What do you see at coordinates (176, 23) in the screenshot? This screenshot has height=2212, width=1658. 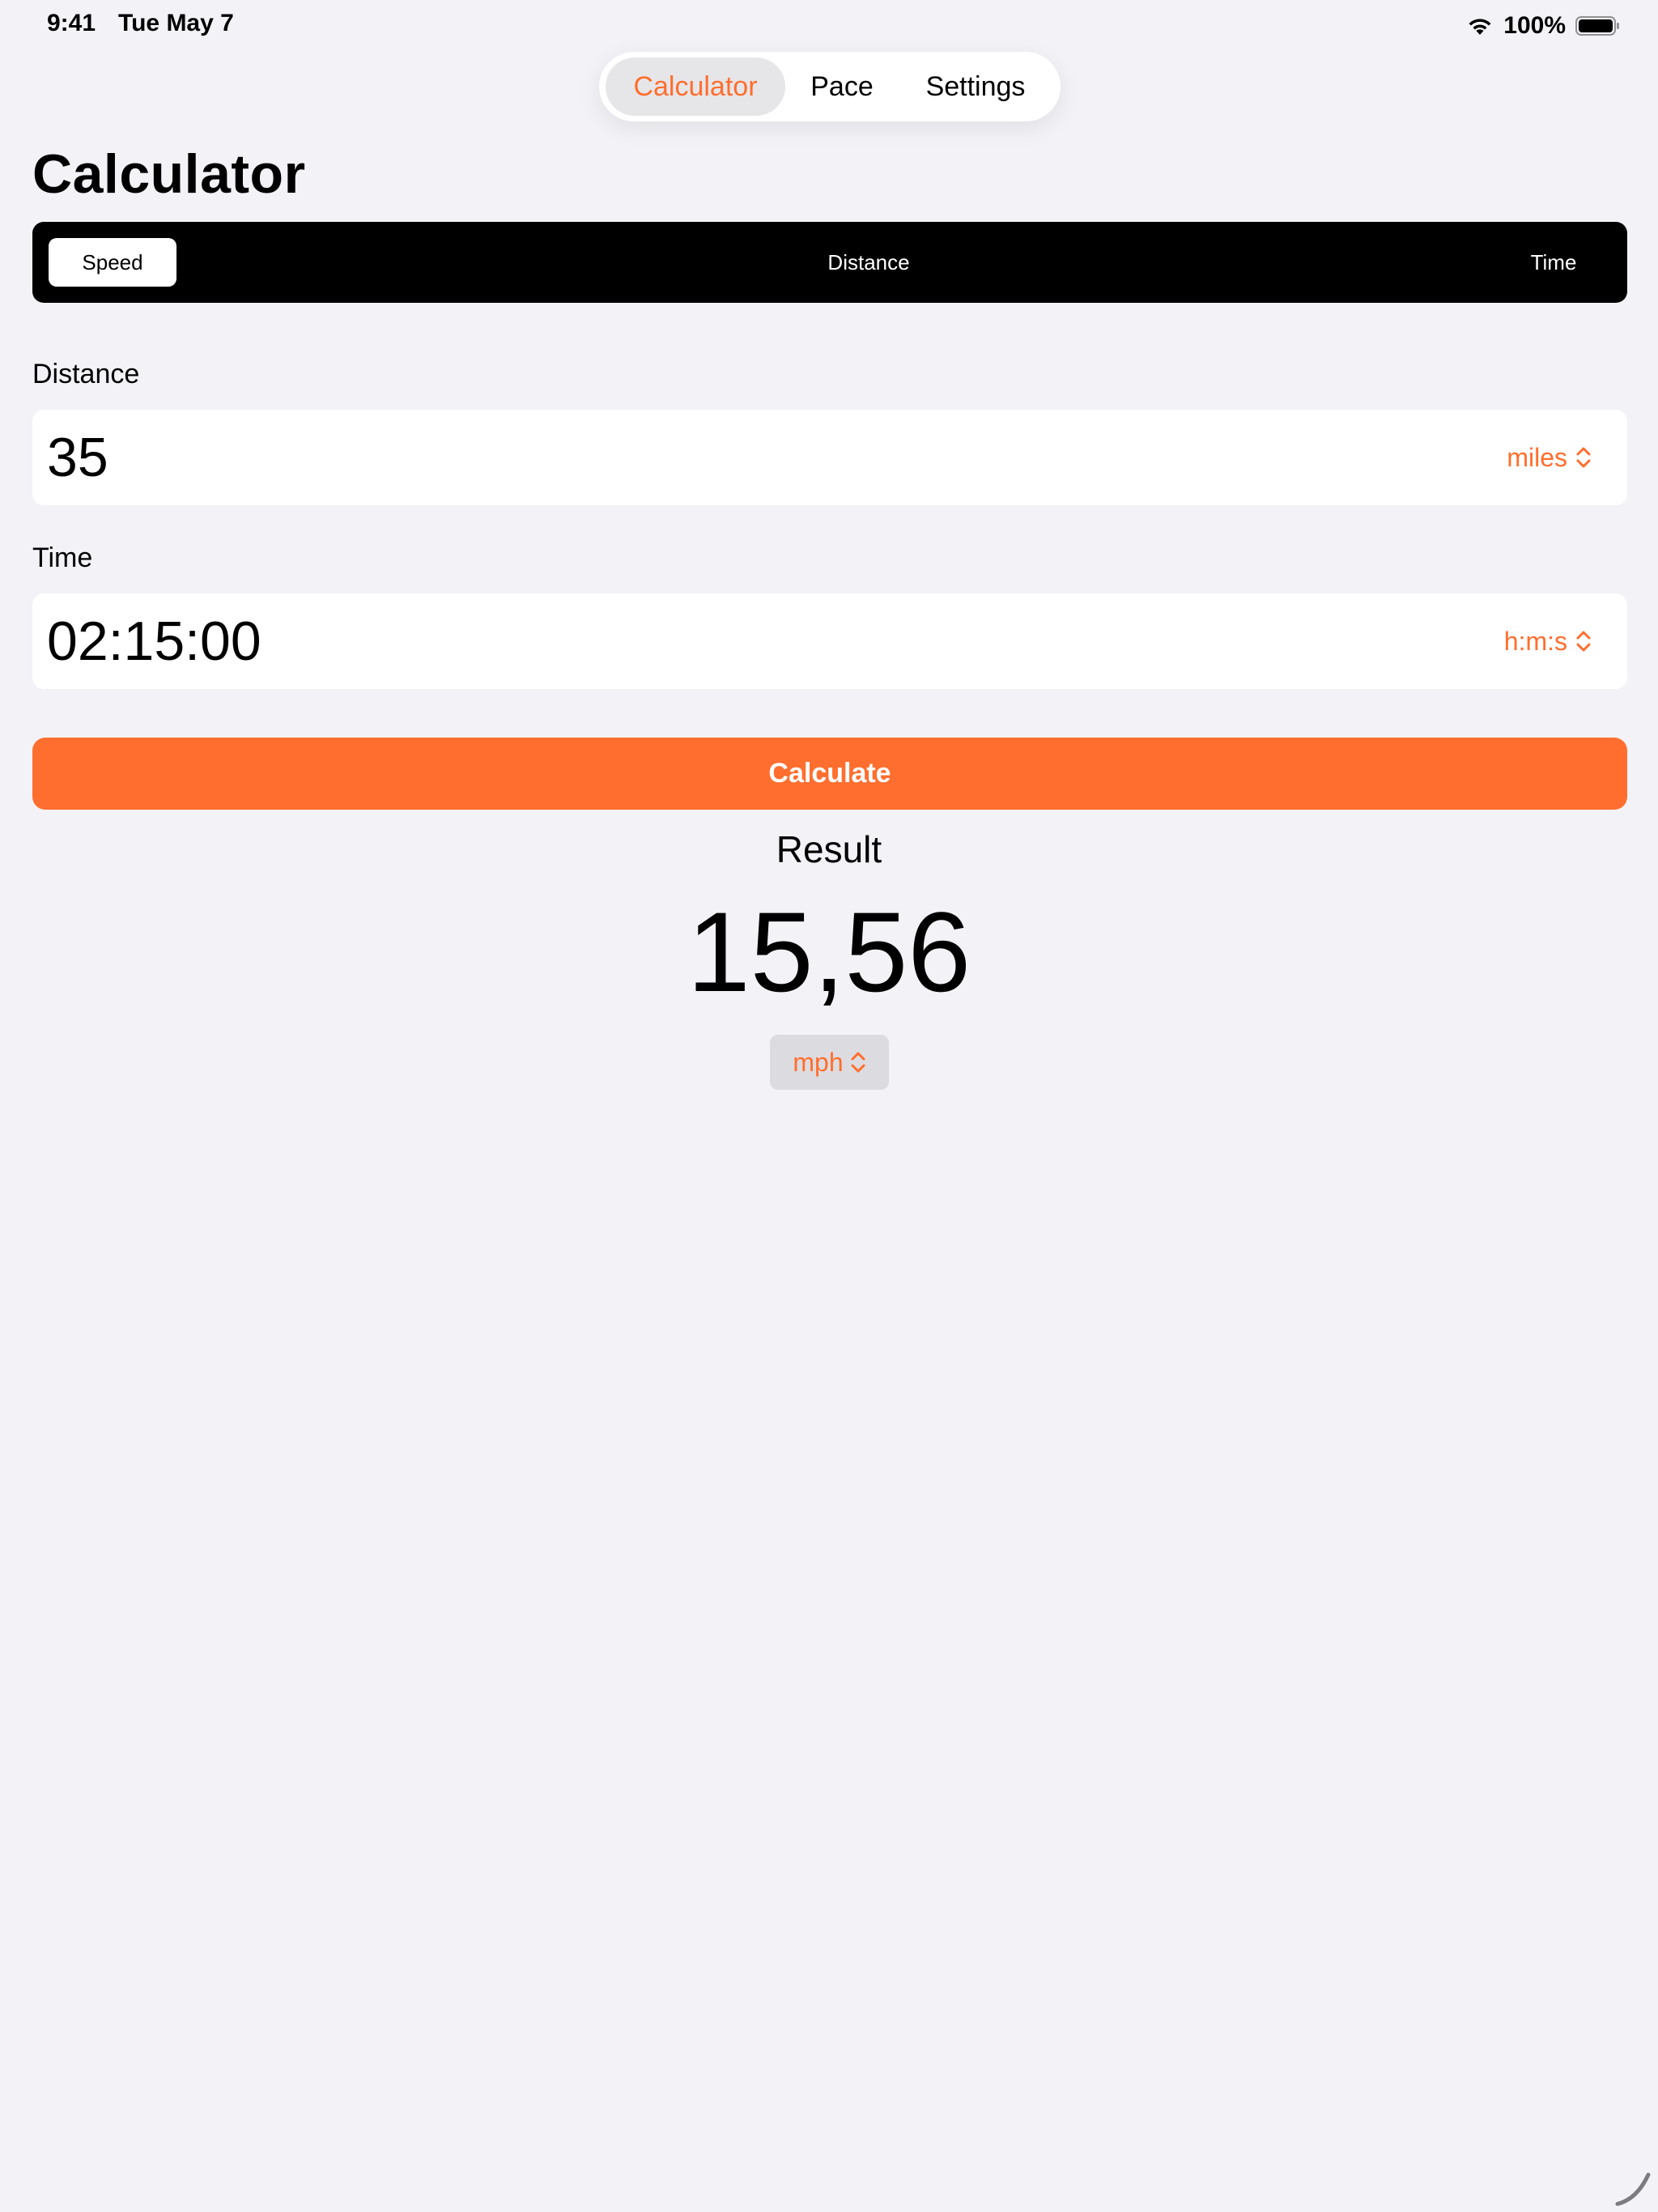 I see `status-date: Tue May 7` at bounding box center [176, 23].